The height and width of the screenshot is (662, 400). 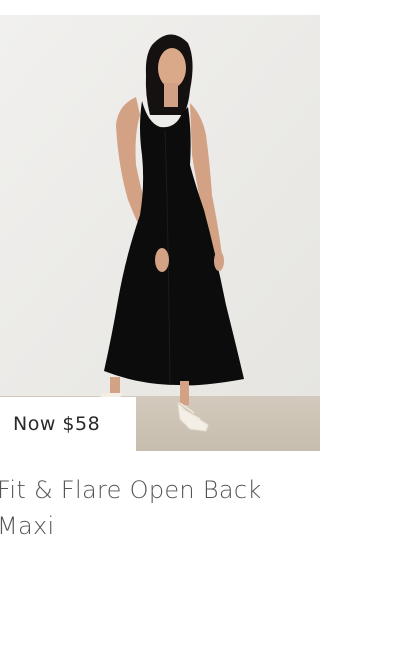 What do you see at coordinates (172, 68) in the screenshot?
I see `model-face` at bounding box center [172, 68].